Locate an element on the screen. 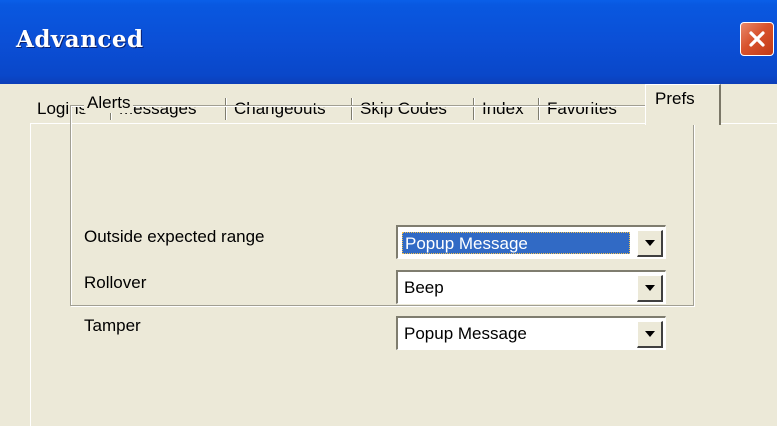 This screenshot has width=777, height=426. outside-expected-range-label: Outside expected range is located at coordinates (174, 236).